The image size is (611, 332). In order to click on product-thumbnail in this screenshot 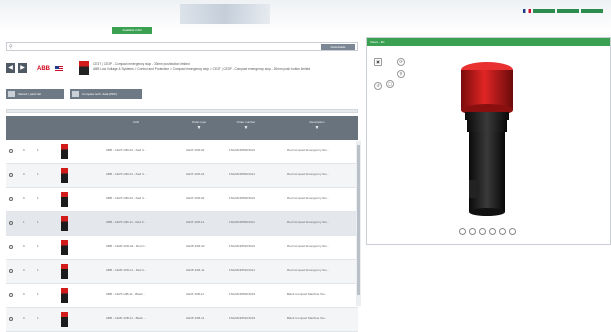, I will do `click(84, 68)`.